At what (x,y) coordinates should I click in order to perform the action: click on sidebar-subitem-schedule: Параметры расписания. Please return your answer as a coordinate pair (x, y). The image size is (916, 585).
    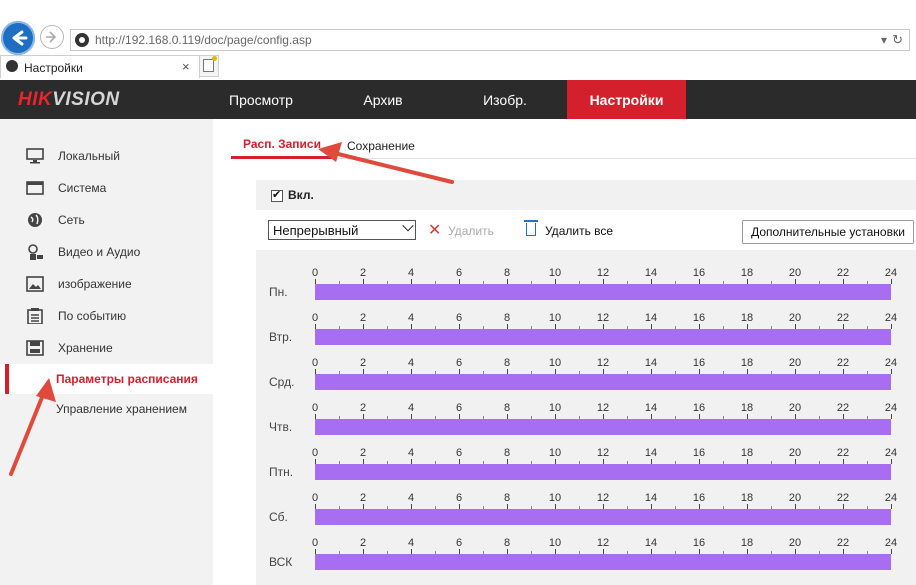
    Looking at the image, I should click on (106, 379).